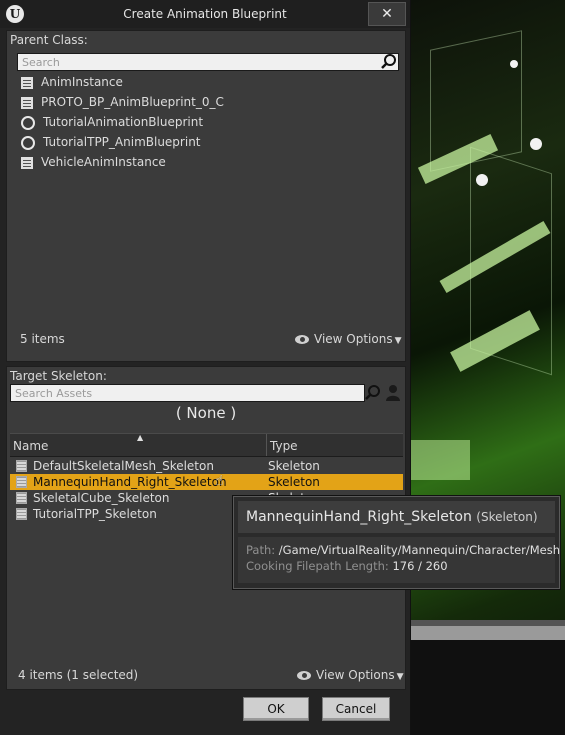  Describe the element at coordinates (30, 446) in the screenshot. I see `column-name: Name` at that location.